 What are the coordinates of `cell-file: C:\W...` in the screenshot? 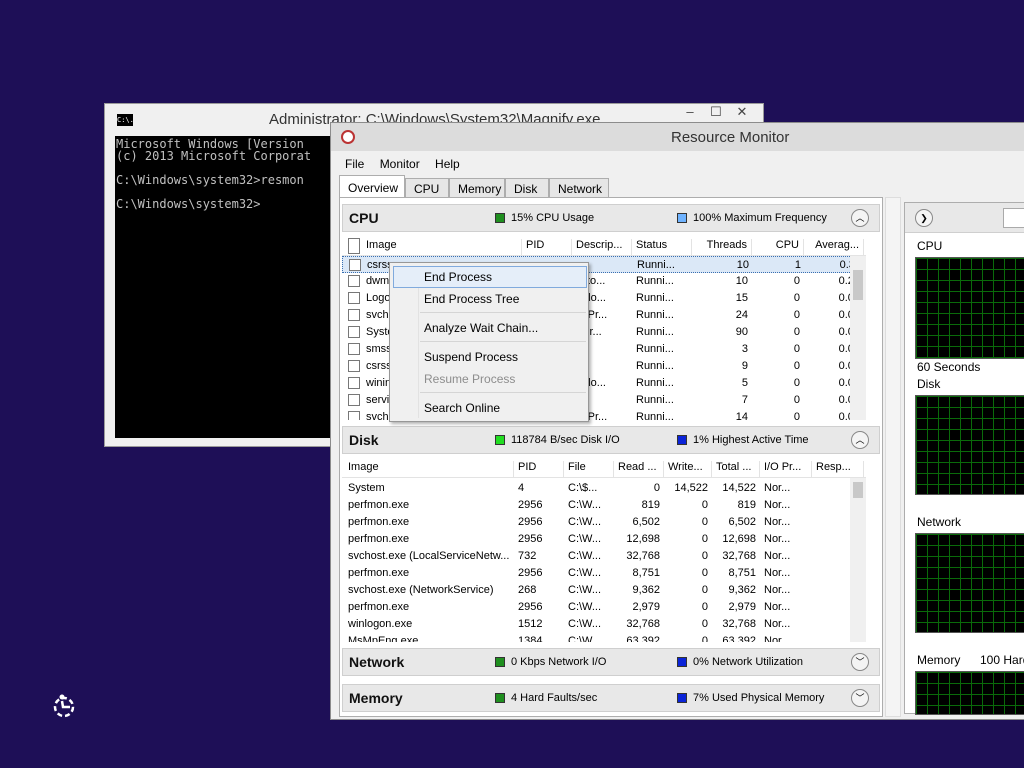 It's located at (584, 638).